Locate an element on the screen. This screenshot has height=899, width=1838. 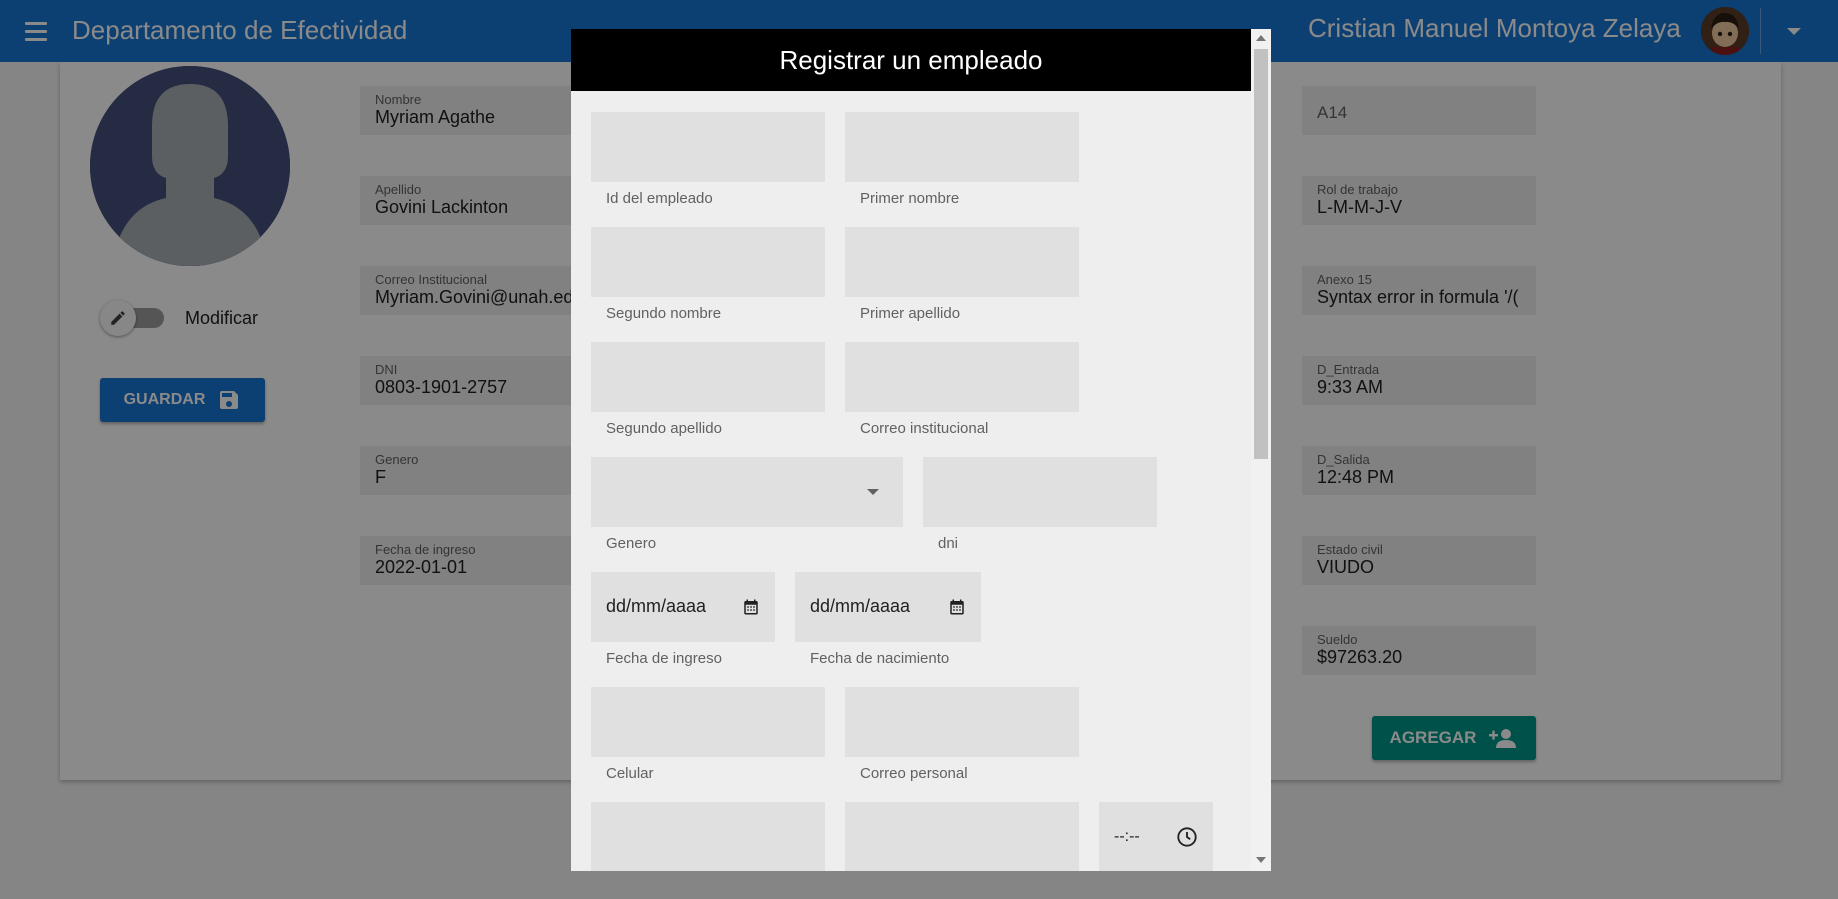
dni-input is located at coordinates (1040, 492).